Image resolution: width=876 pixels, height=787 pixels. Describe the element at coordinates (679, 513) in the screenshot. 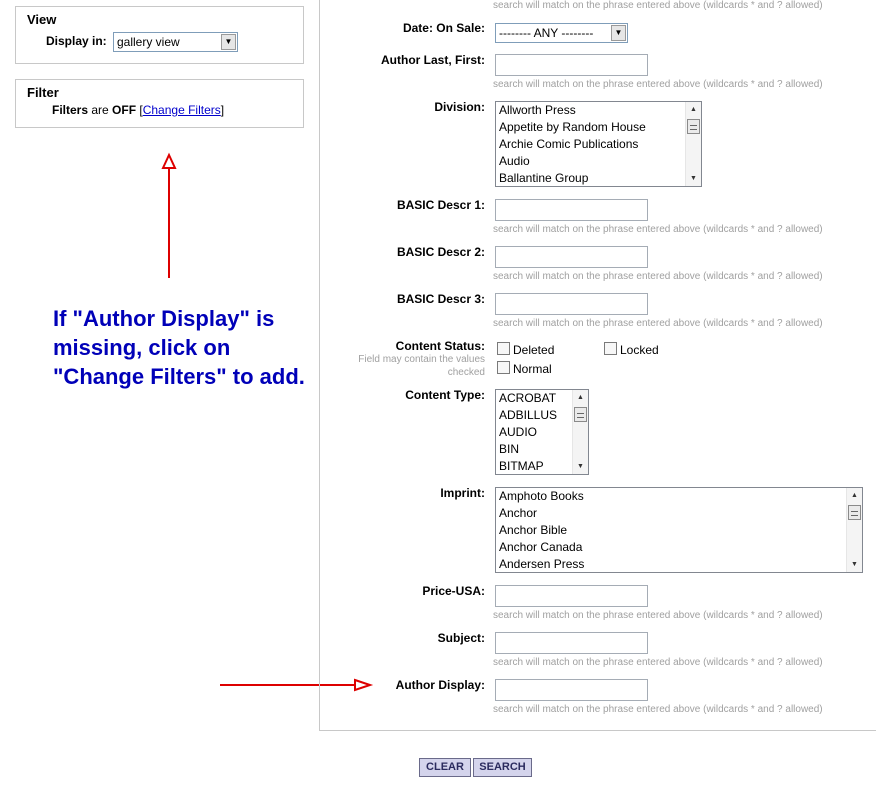

I see `imprint-option: Anchor` at that location.